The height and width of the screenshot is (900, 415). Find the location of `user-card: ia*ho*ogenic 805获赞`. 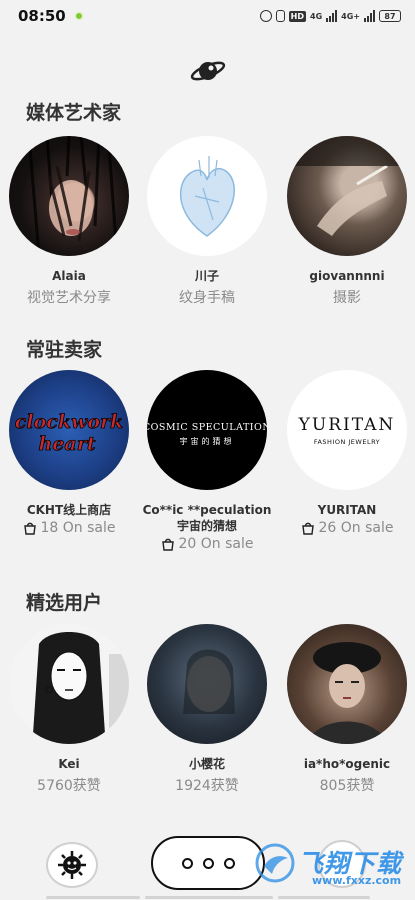

user-card: ia*ho*ogenic 805获赞 is located at coordinates (347, 709).